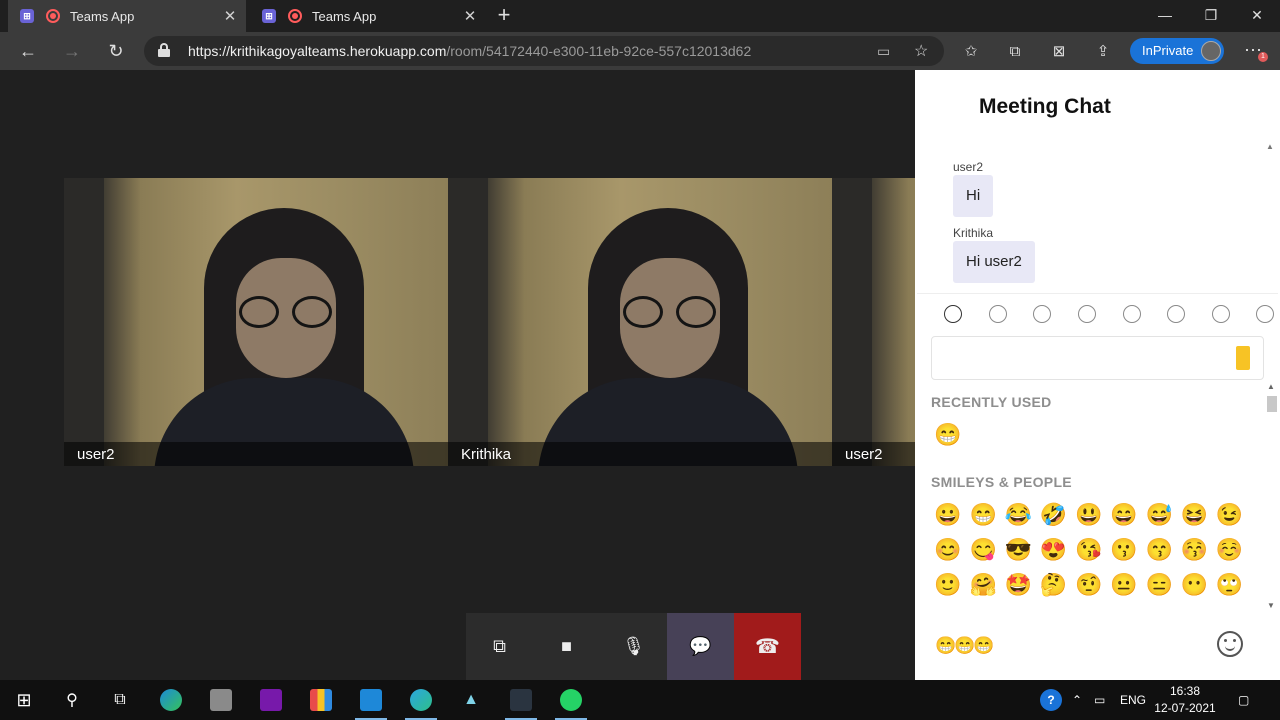  What do you see at coordinates (1176, 314) in the screenshot?
I see `category-objects-icon` at bounding box center [1176, 314].